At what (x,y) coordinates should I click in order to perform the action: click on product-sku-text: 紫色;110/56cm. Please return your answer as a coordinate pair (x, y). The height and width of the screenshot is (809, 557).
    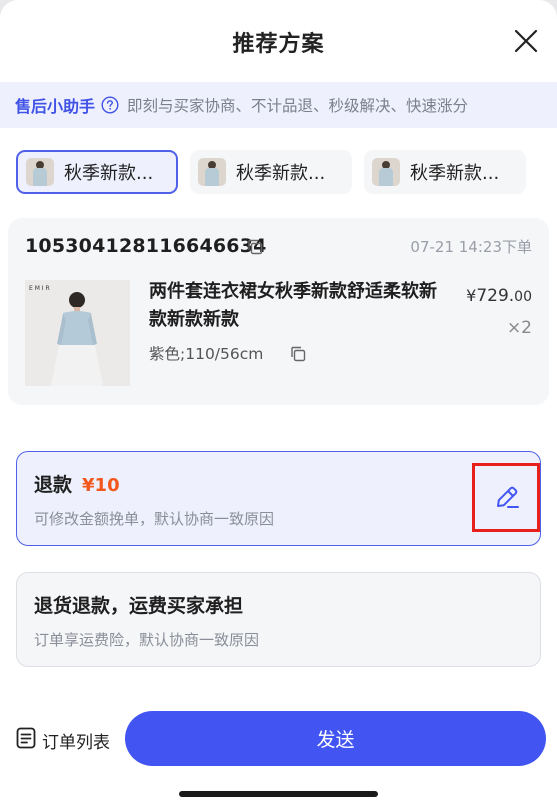
    Looking at the image, I should click on (206, 354).